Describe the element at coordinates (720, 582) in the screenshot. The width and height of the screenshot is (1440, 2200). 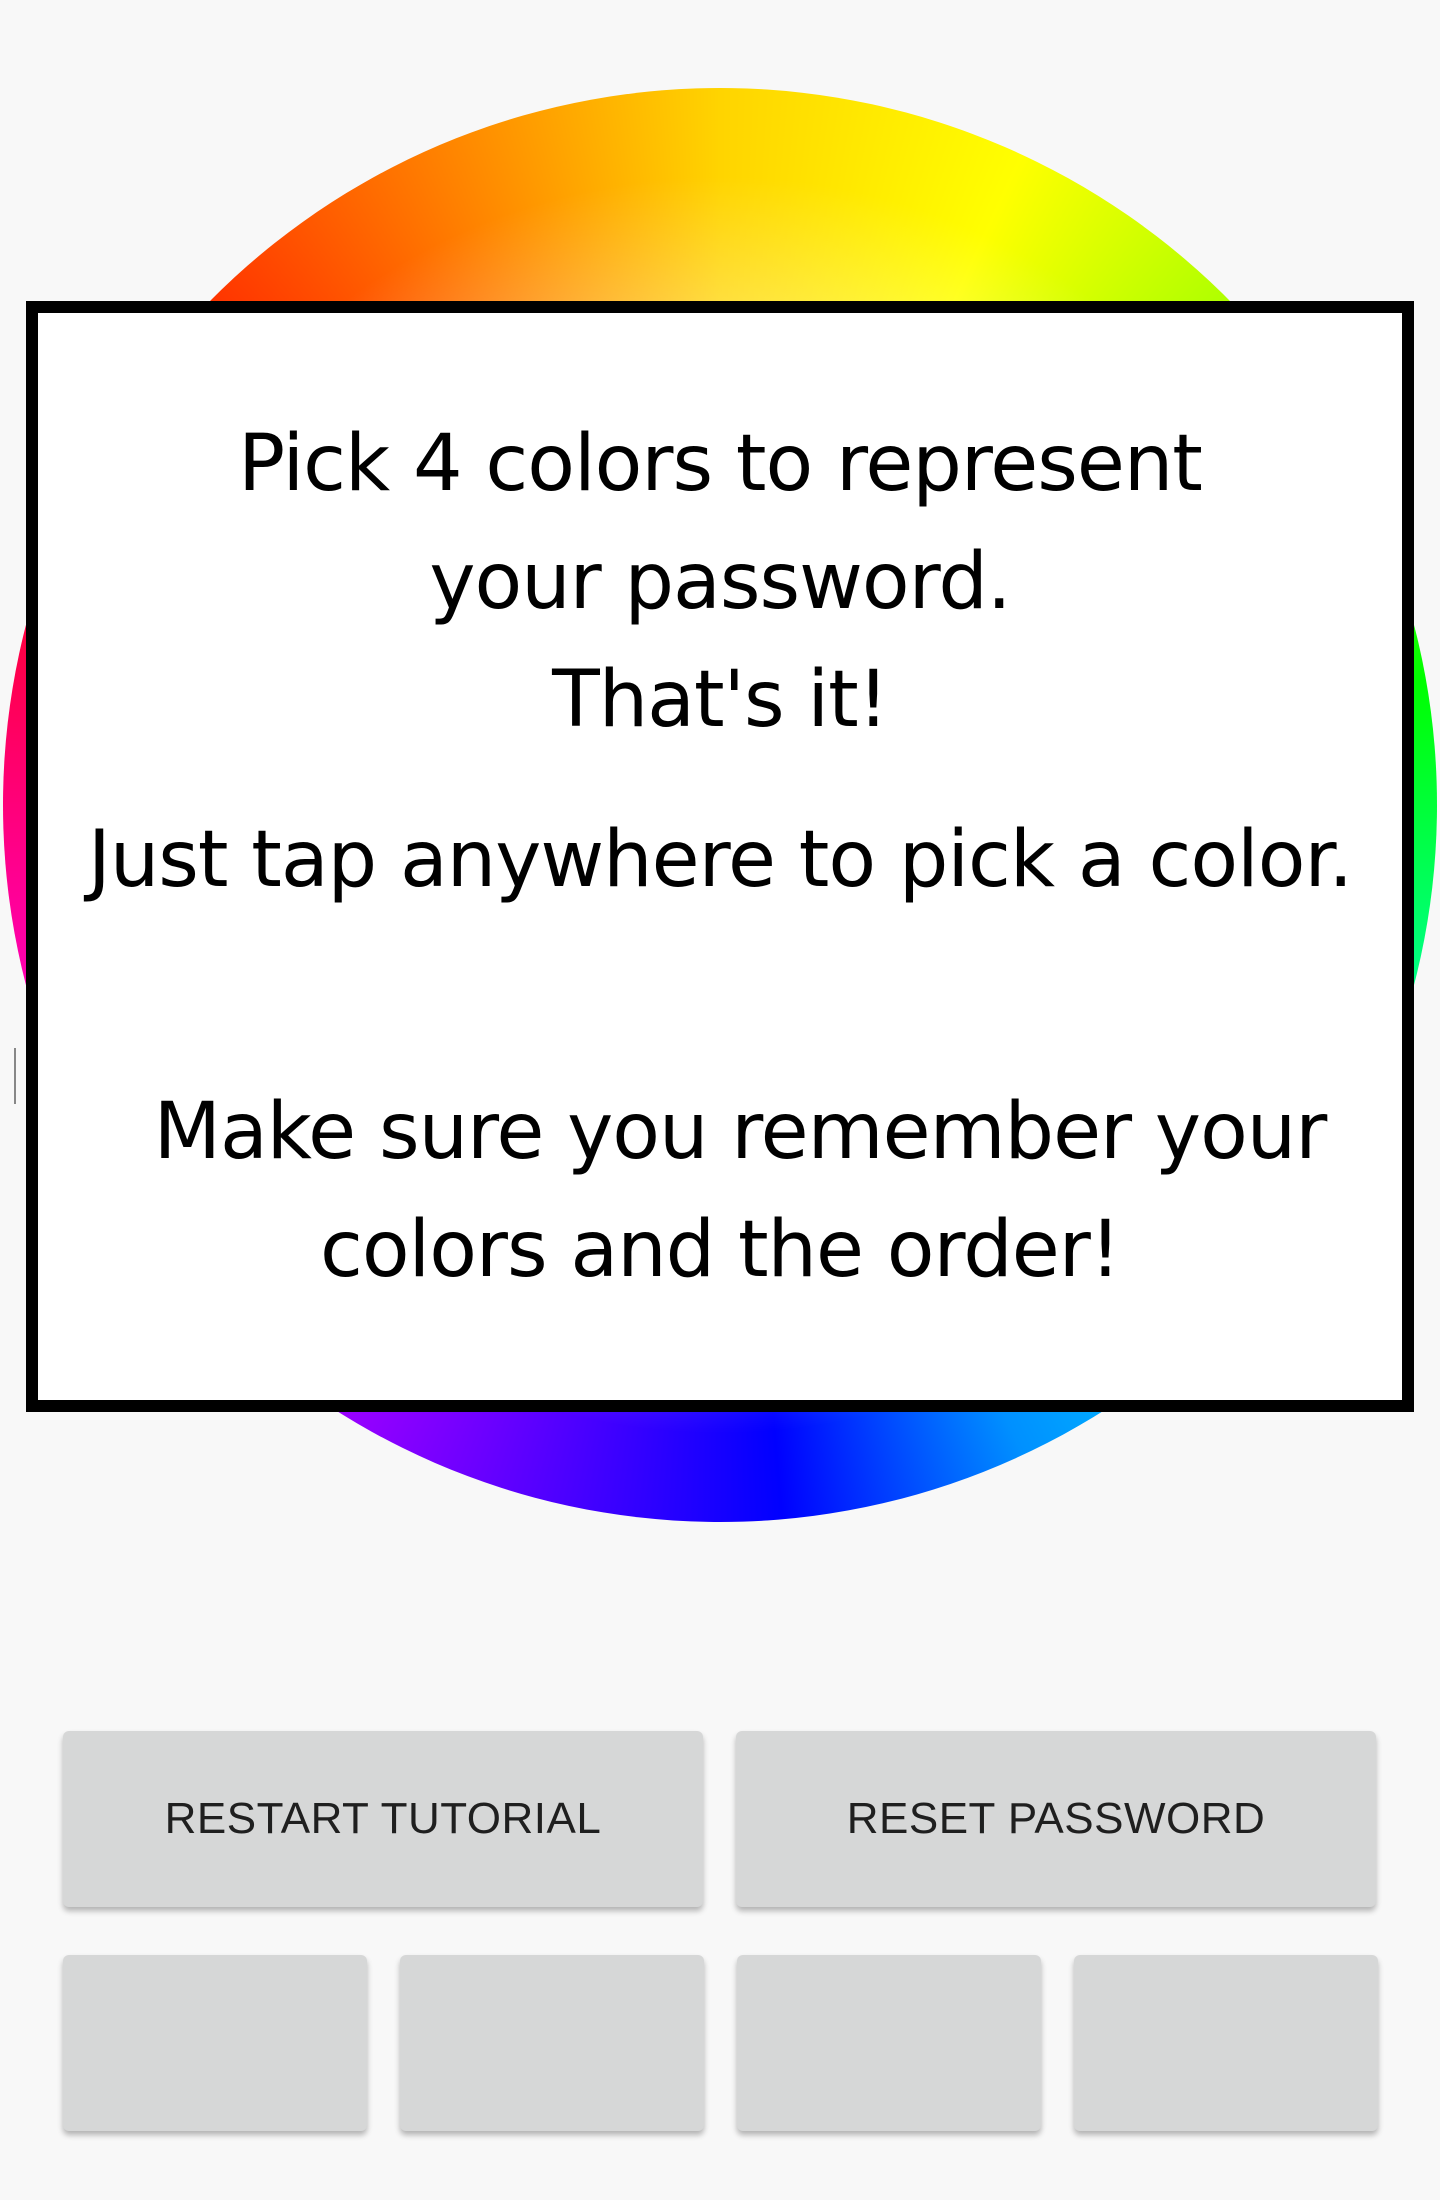
I see `dialog-line-2: your password.` at that location.